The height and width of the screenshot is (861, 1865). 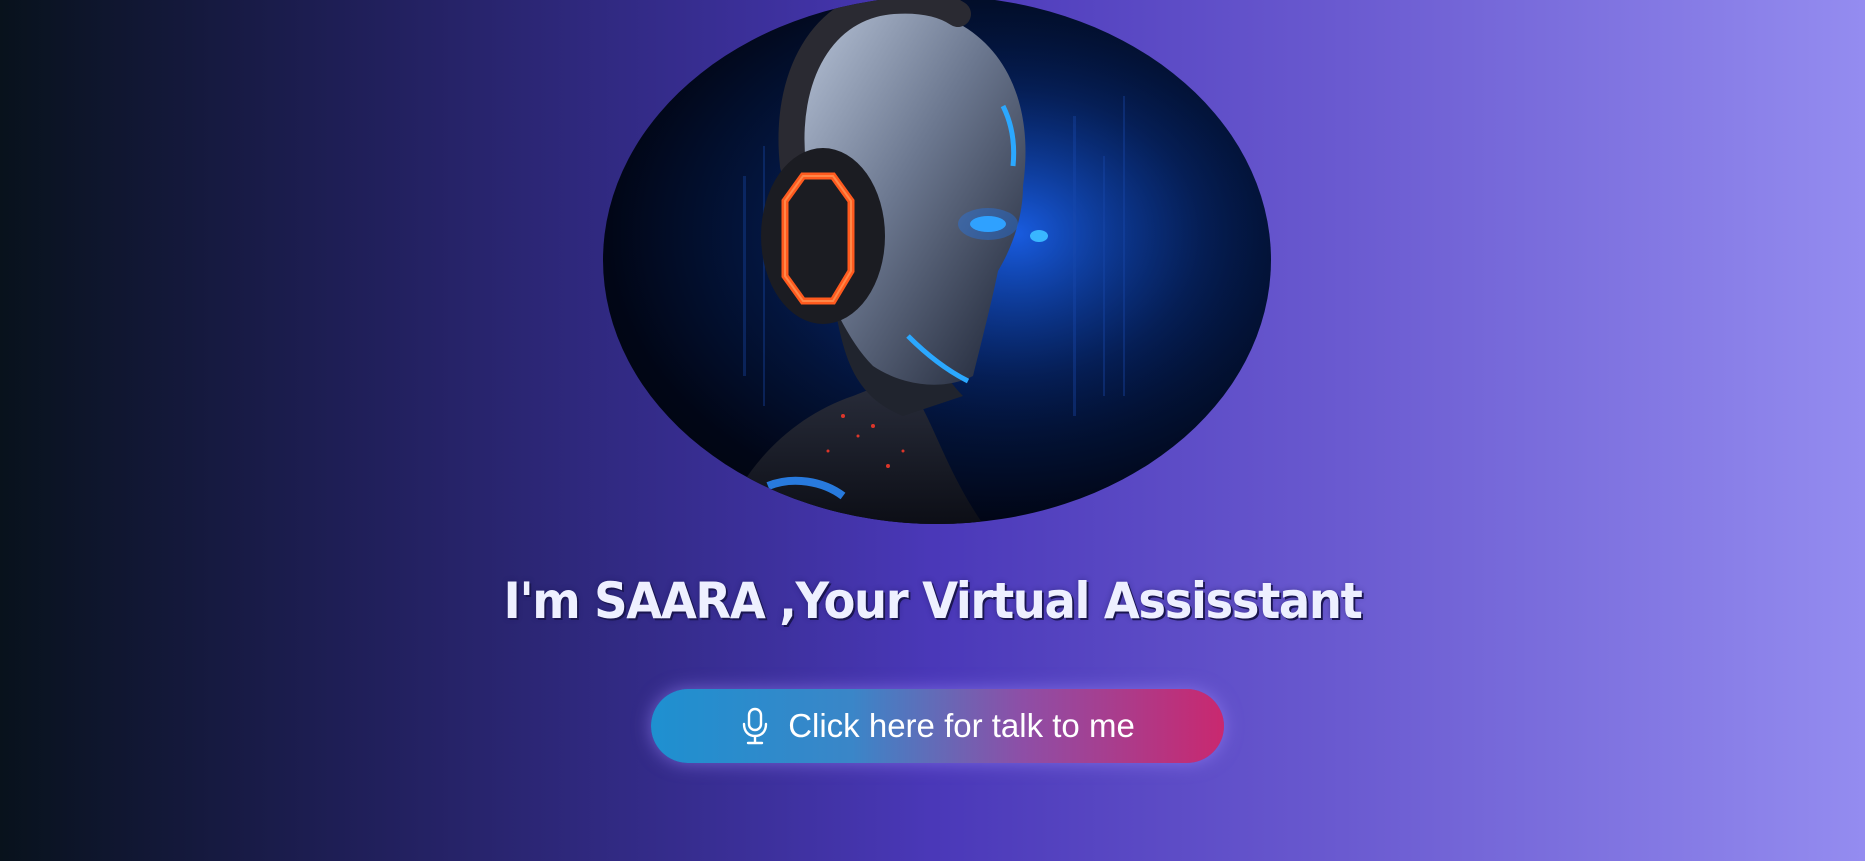 What do you see at coordinates (933, 601) in the screenshot?
I see `page-title: I'm SAARA ,Your Virtual Assisstant` at bounding box center [933, 601].